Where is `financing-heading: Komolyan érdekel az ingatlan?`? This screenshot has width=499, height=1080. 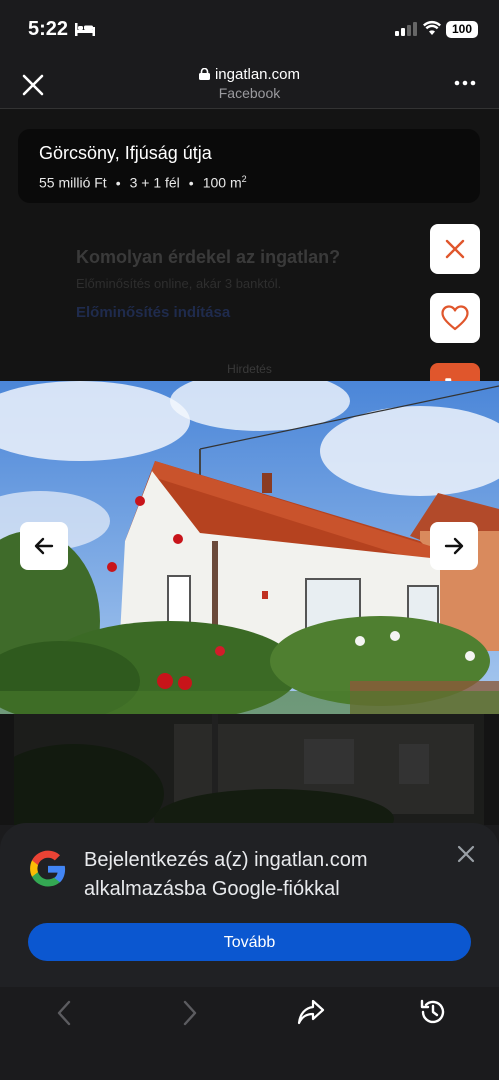
financing-heading: Komolyan érdekel az ingatlan? is located at coordinates (208, 257).